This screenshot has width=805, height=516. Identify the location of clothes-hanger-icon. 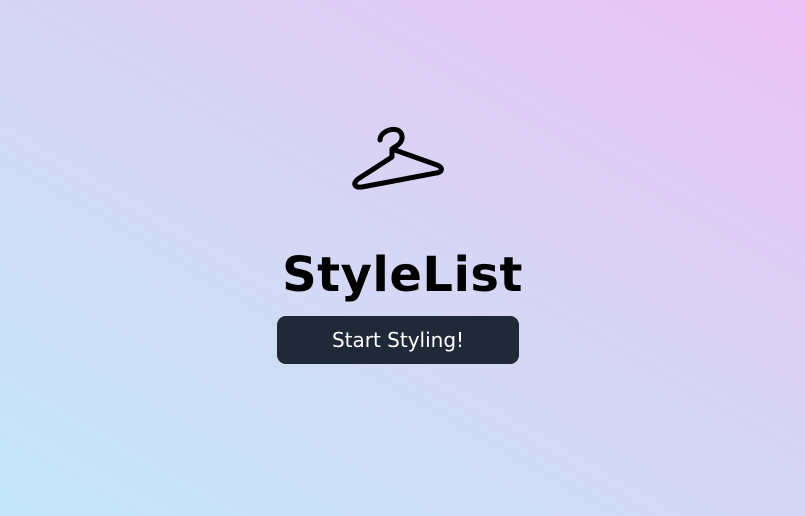
(398, 158).